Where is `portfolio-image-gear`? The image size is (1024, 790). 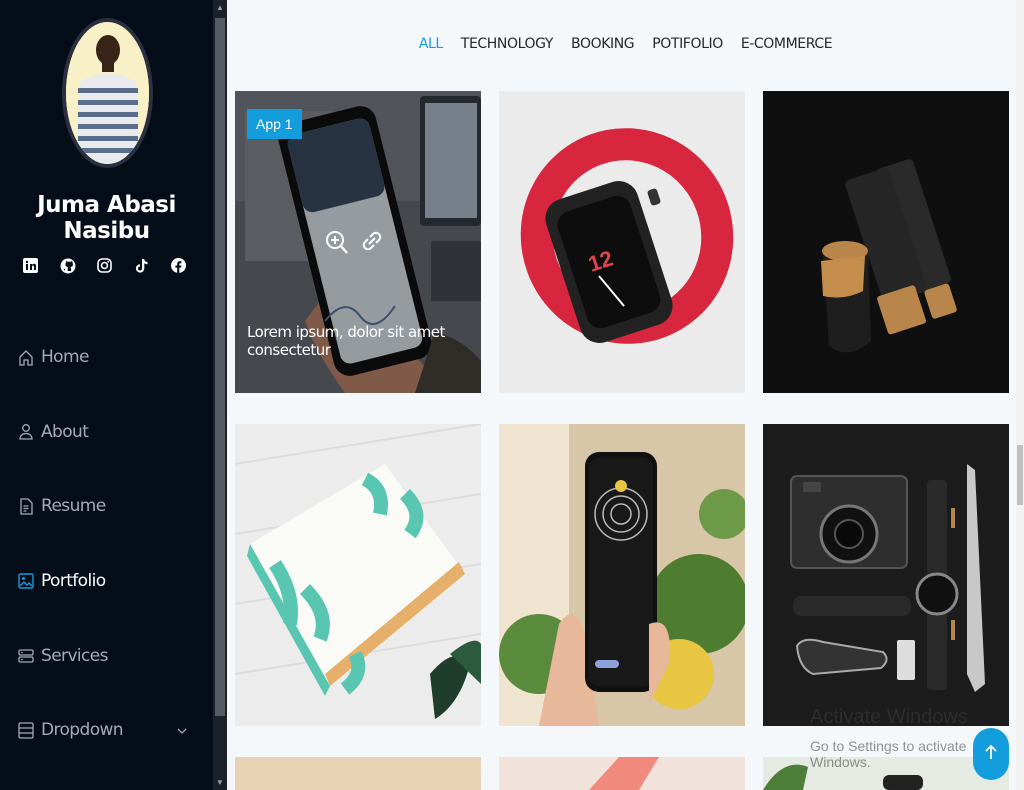 portfolio-image-gear is located at coordinates (886, 575).